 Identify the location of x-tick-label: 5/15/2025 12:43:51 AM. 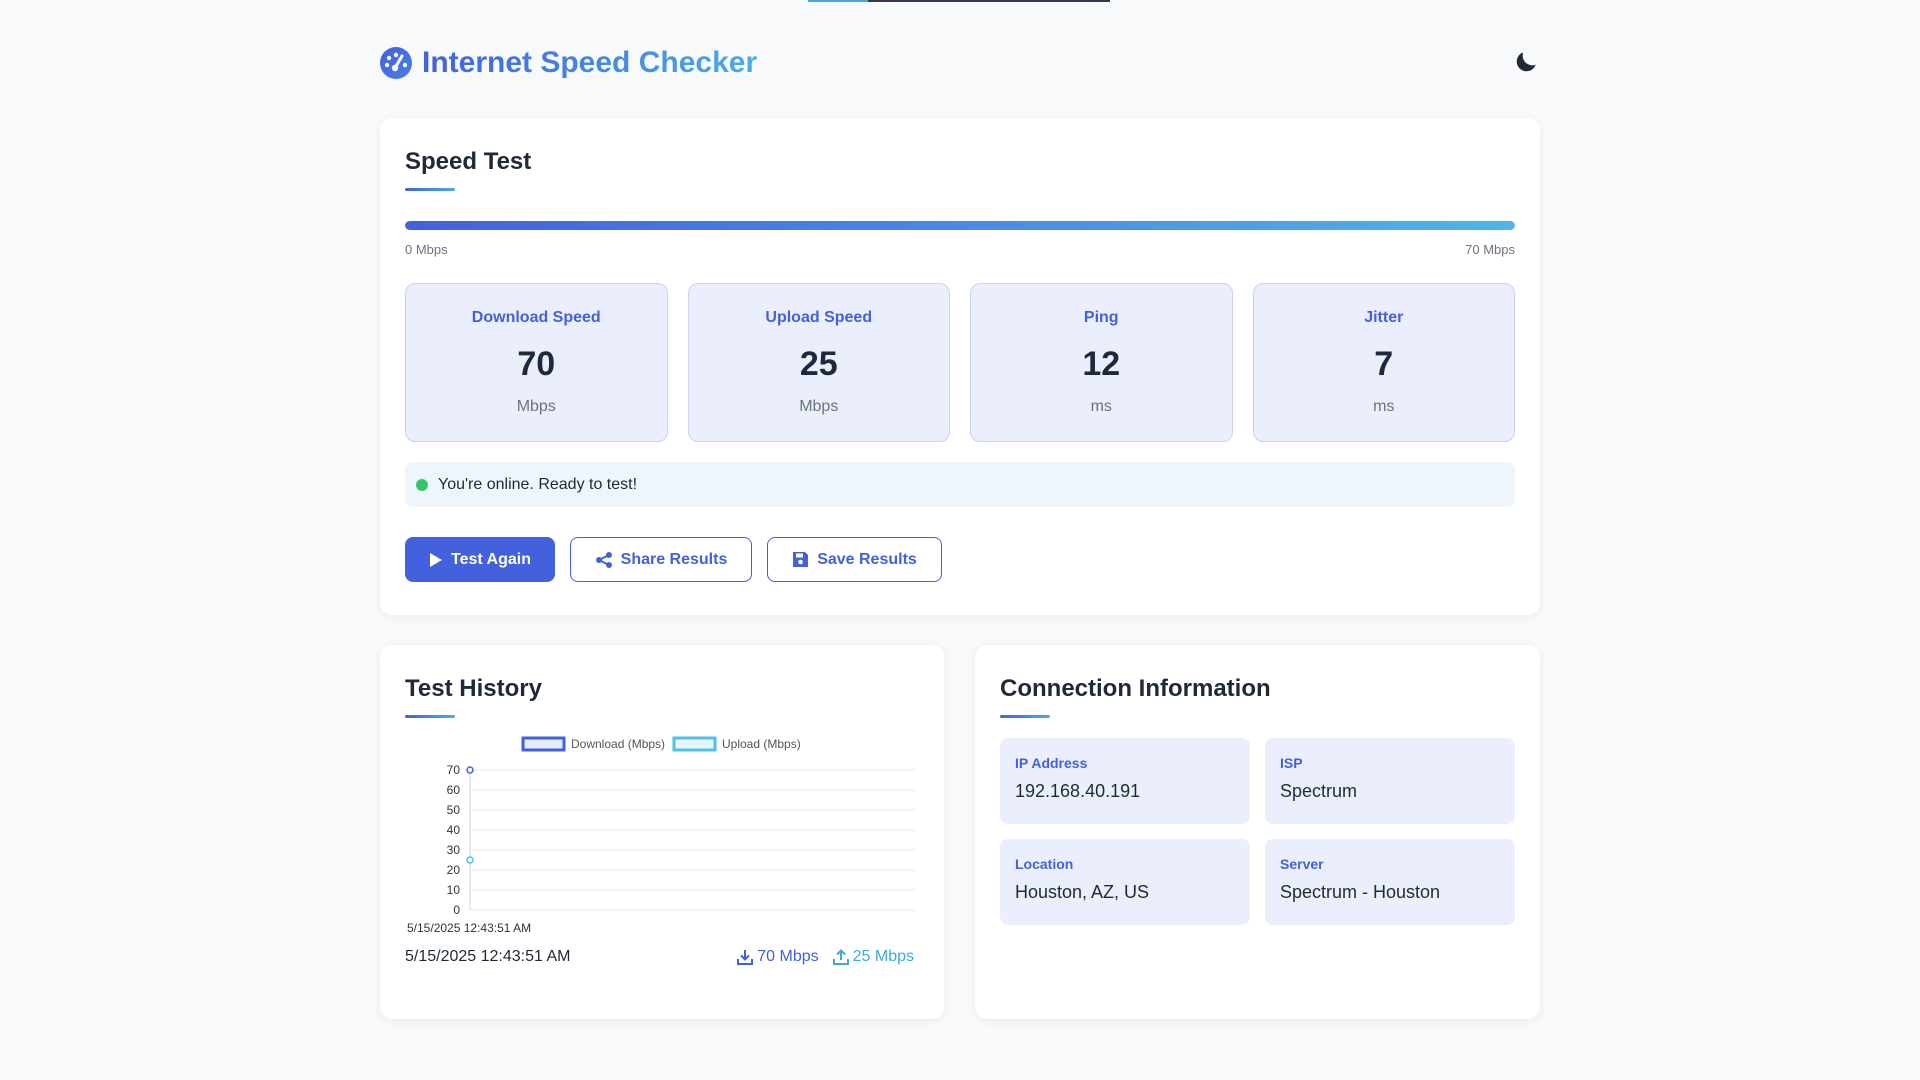
(469, 927).